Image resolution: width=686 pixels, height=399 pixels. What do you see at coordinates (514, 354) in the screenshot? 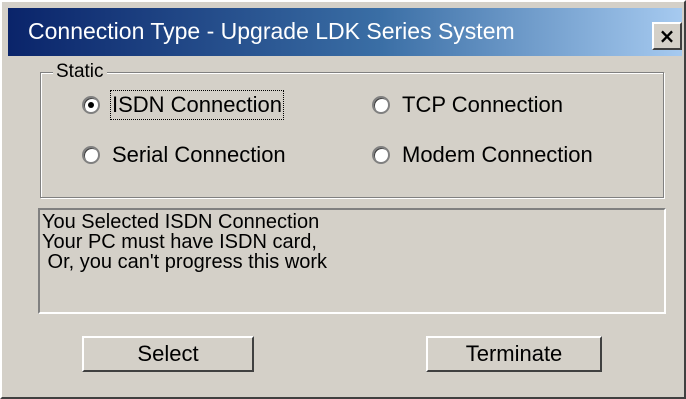
I see `terminate-button: Terminate` at bounding box center [514, 354].